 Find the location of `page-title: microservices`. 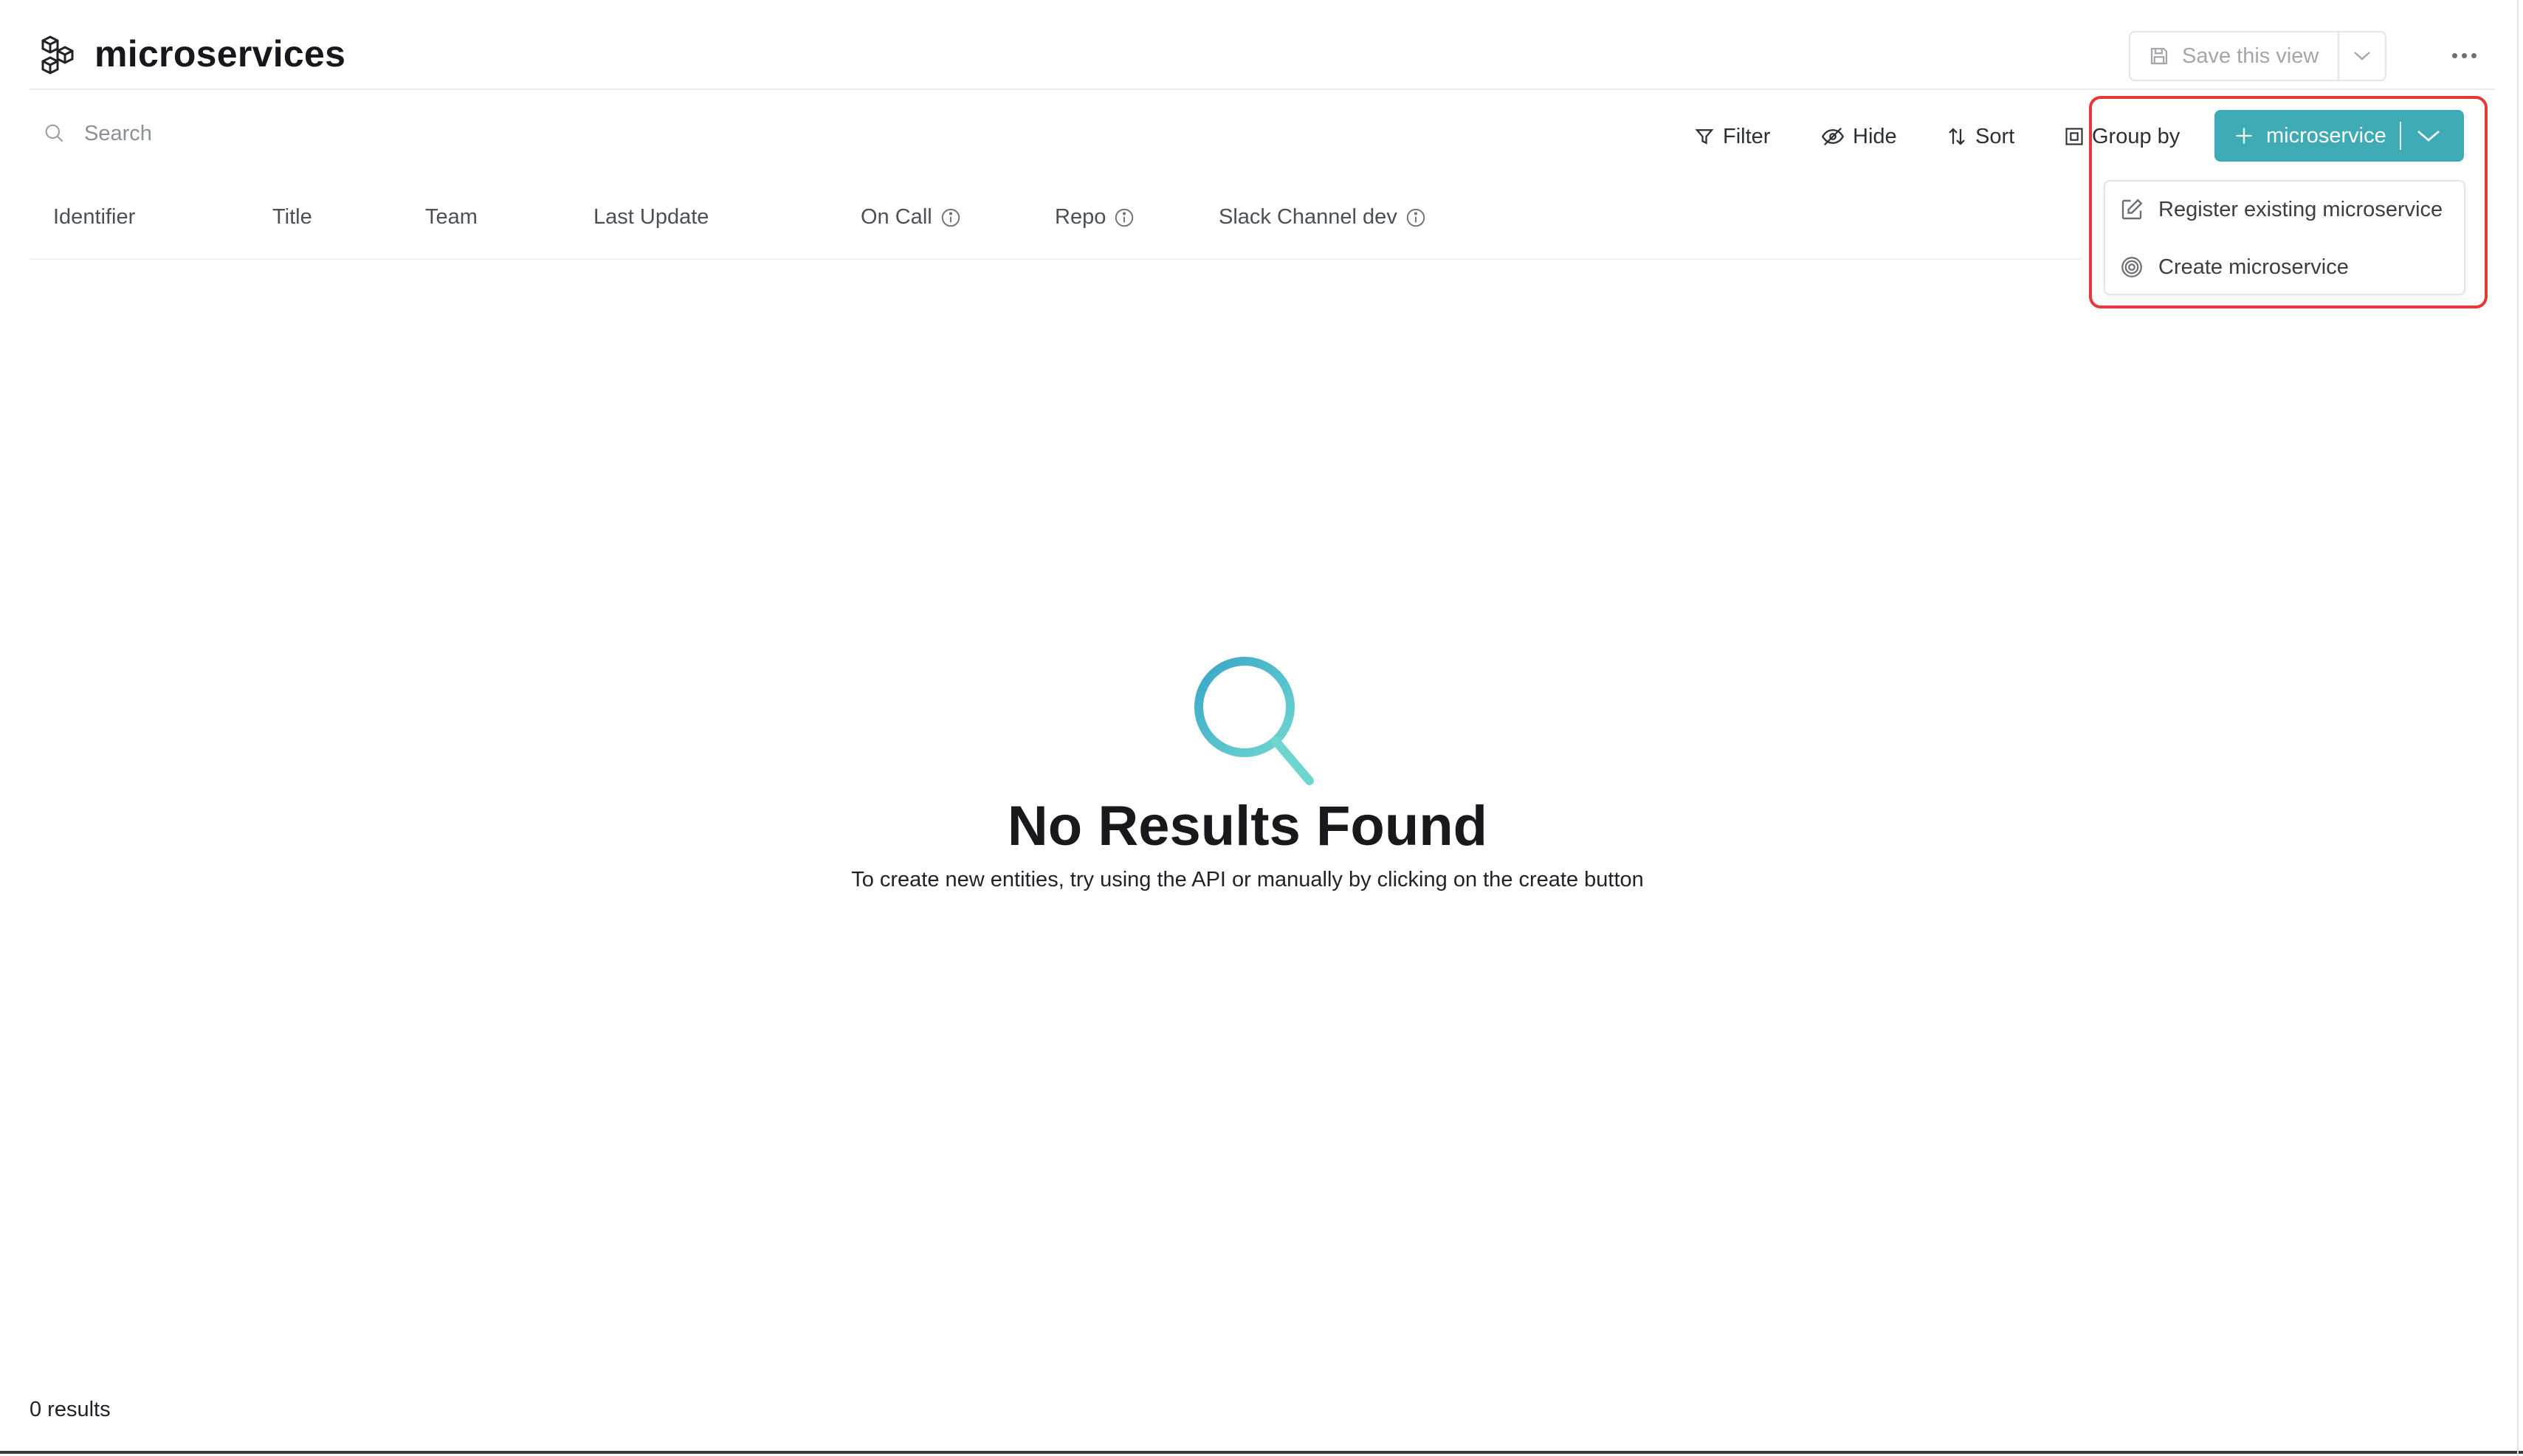

page-title: microservices is located at coordinates (220, 54).